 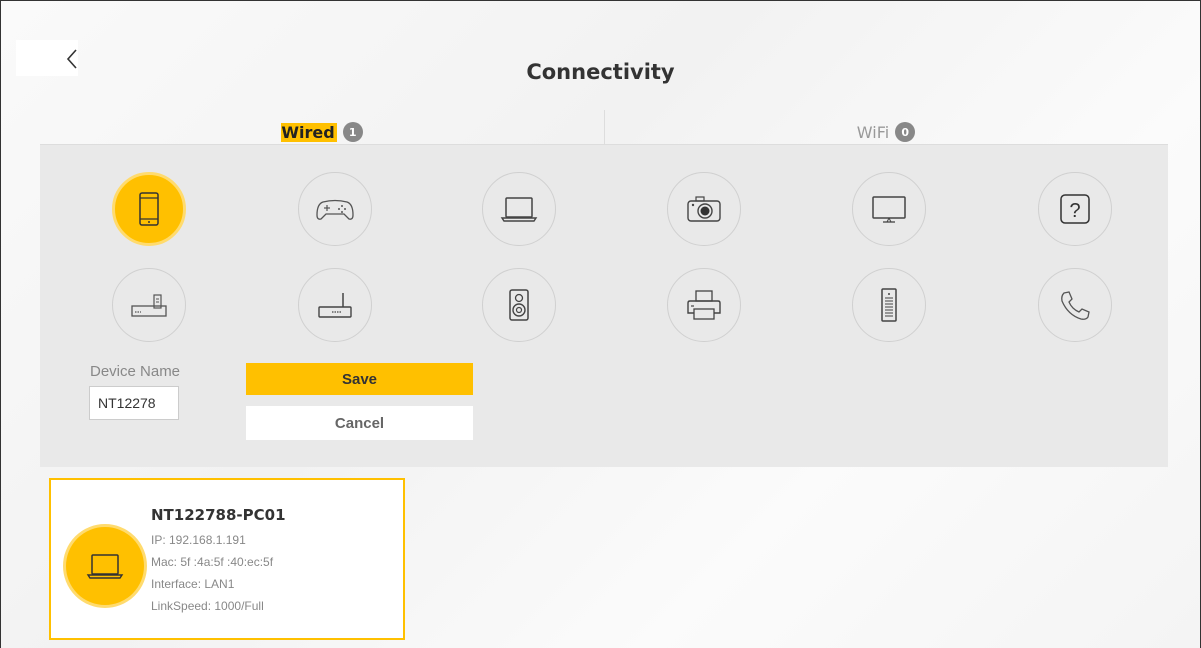 I want to click on device-type-set-top-box, so click(x=149, y=305).